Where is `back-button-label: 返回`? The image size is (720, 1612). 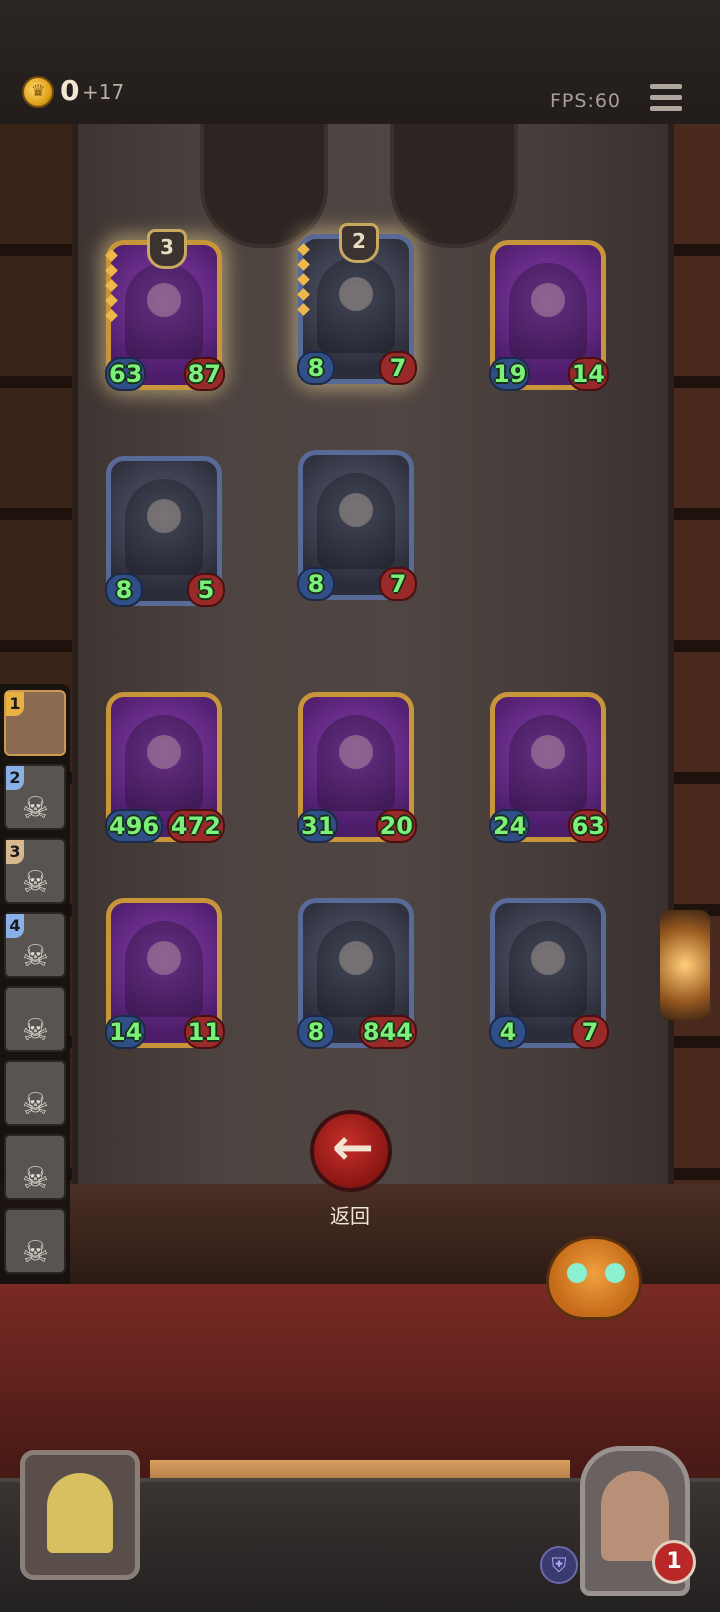
back-button-label: 返回 is located at coordinates (350, 1216).